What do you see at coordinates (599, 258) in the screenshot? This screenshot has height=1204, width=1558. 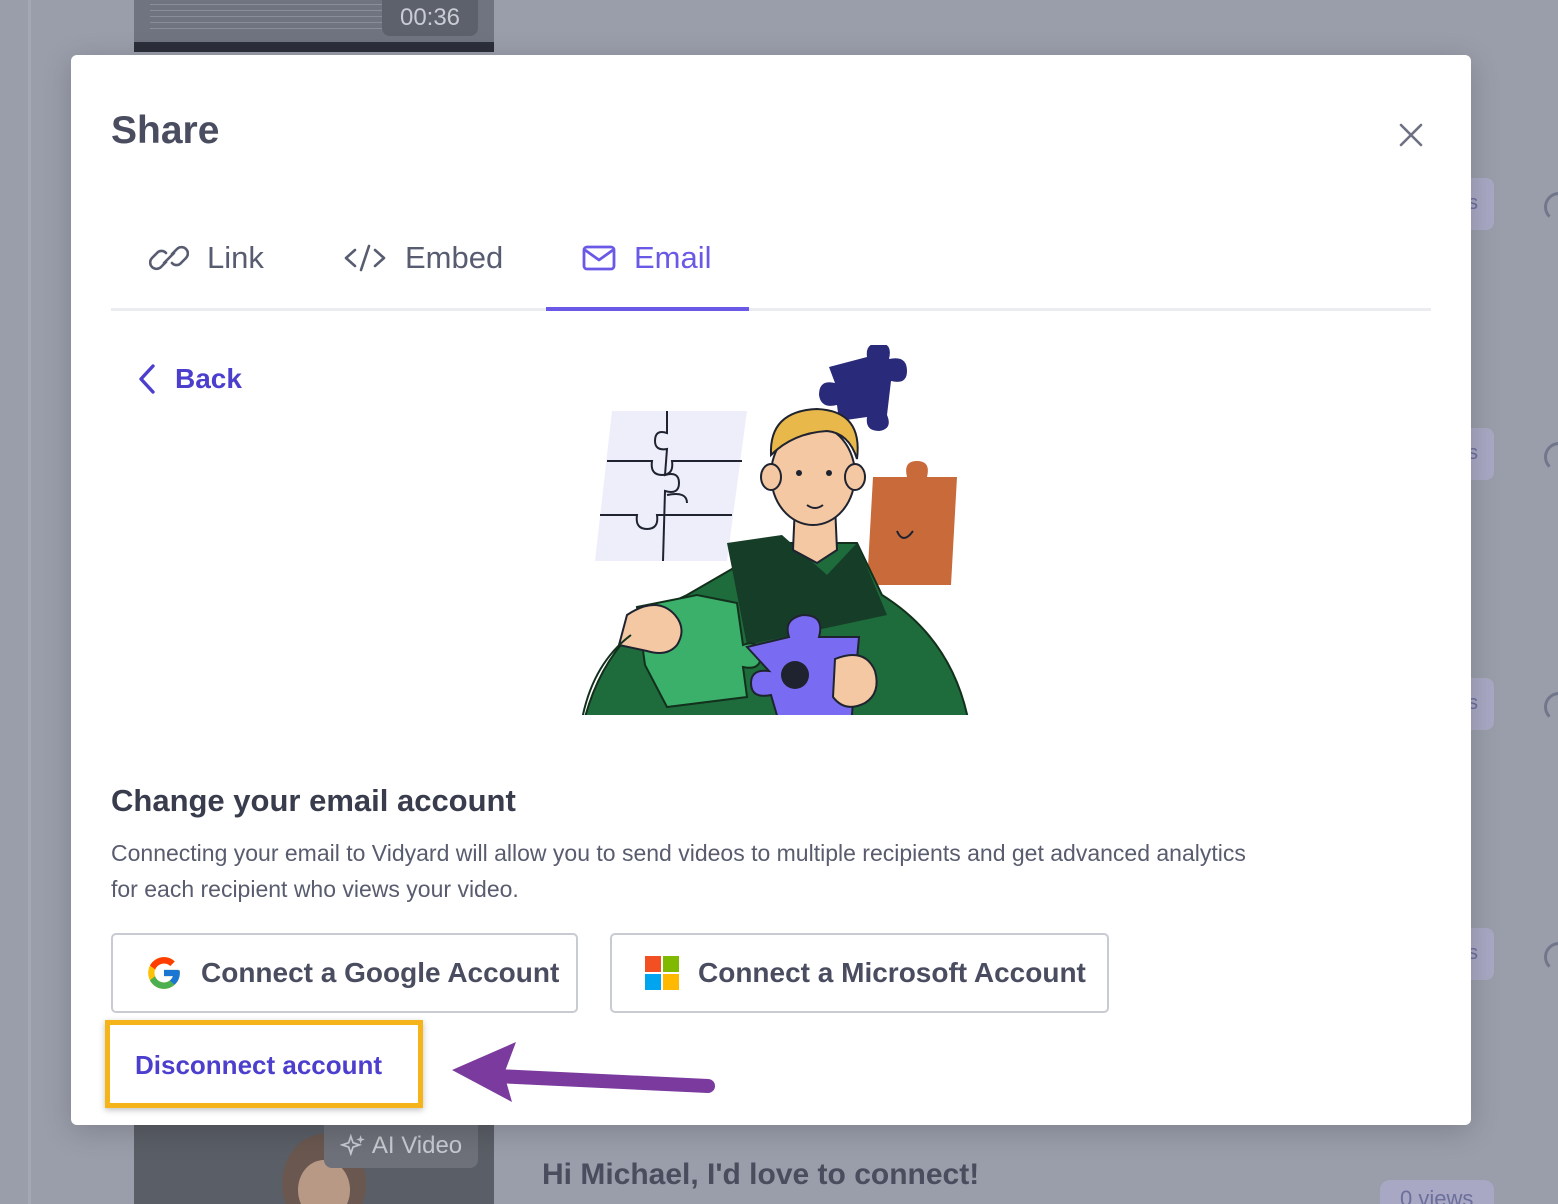 I see `mail-icon` at bounding box center [599, 258].